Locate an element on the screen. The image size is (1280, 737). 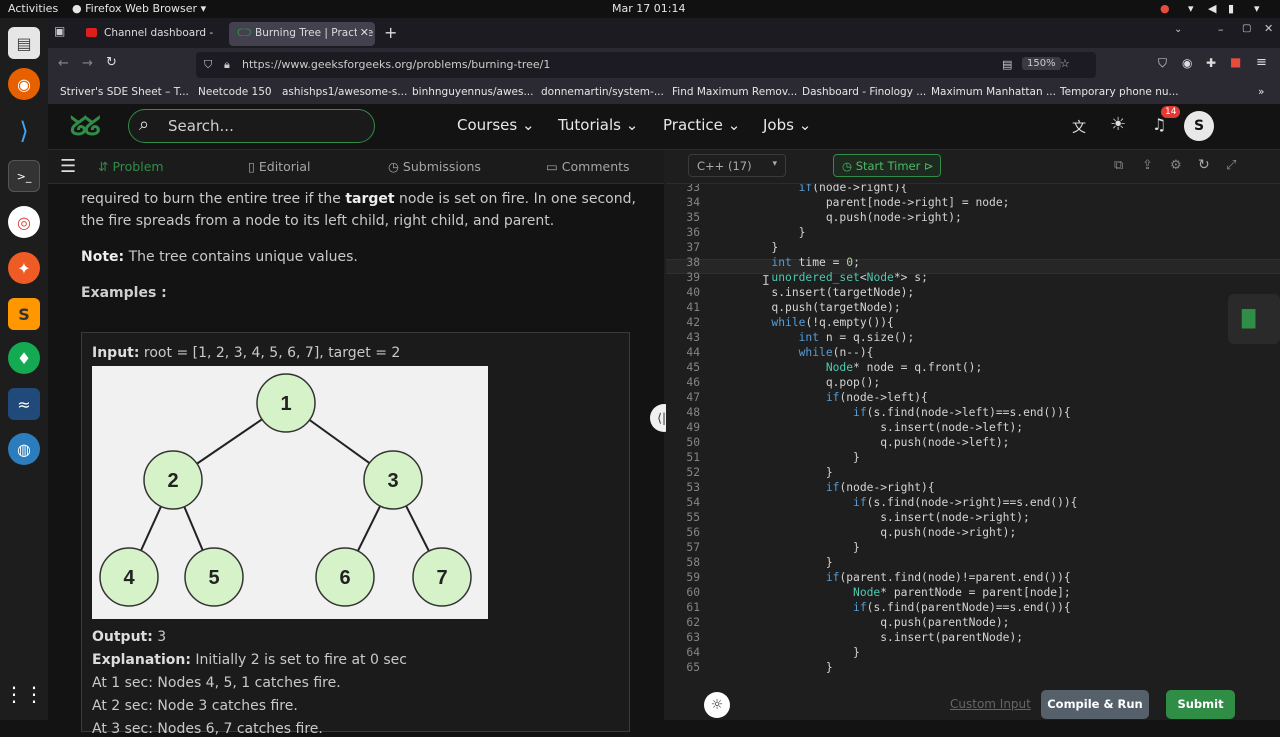
battery-icon: ▮ is located at coordinates (1231, 8).